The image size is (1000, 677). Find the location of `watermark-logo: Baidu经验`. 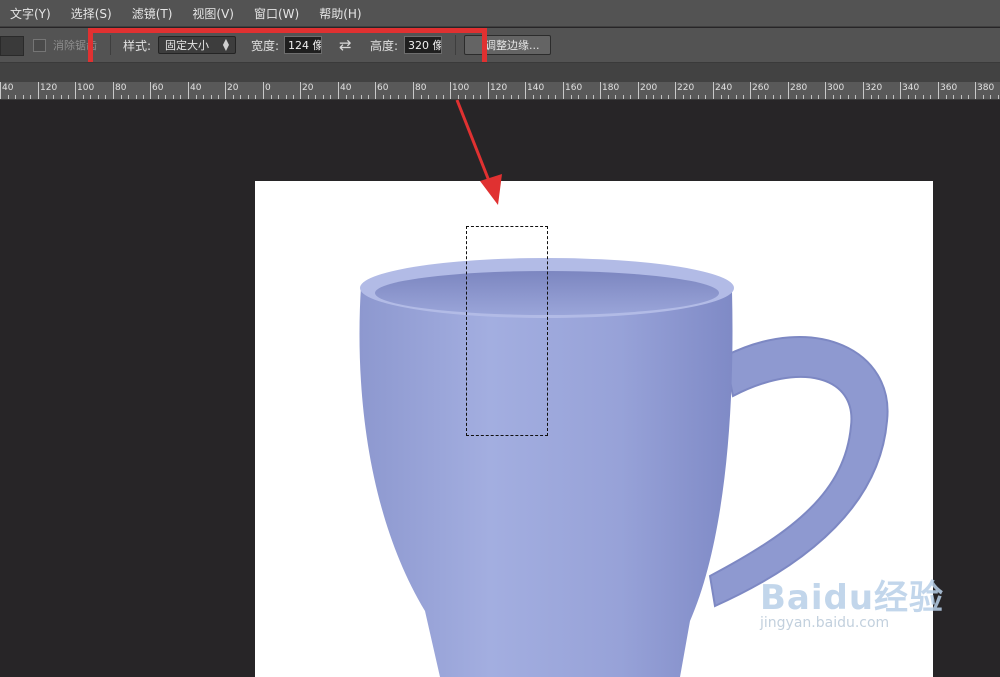

watermark-logo: Baidu经验 is located at coordinates (852, 598).